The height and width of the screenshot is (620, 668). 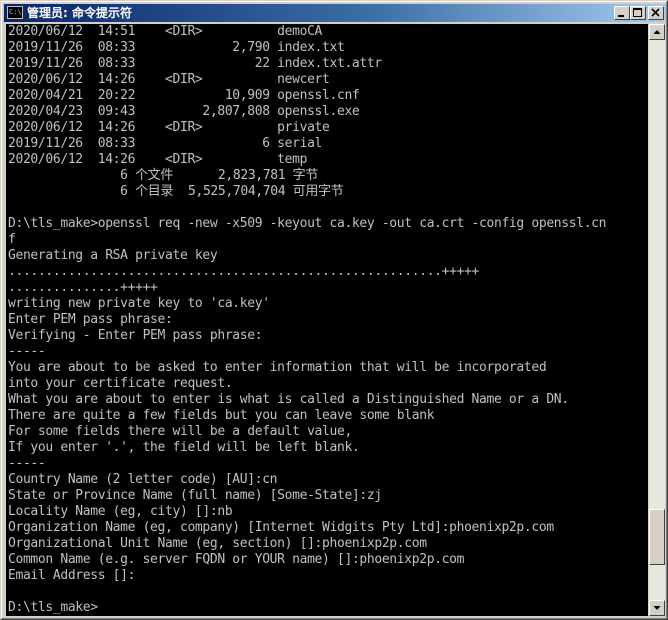 I want to click on console-line: f, so click(x=12, y=239).